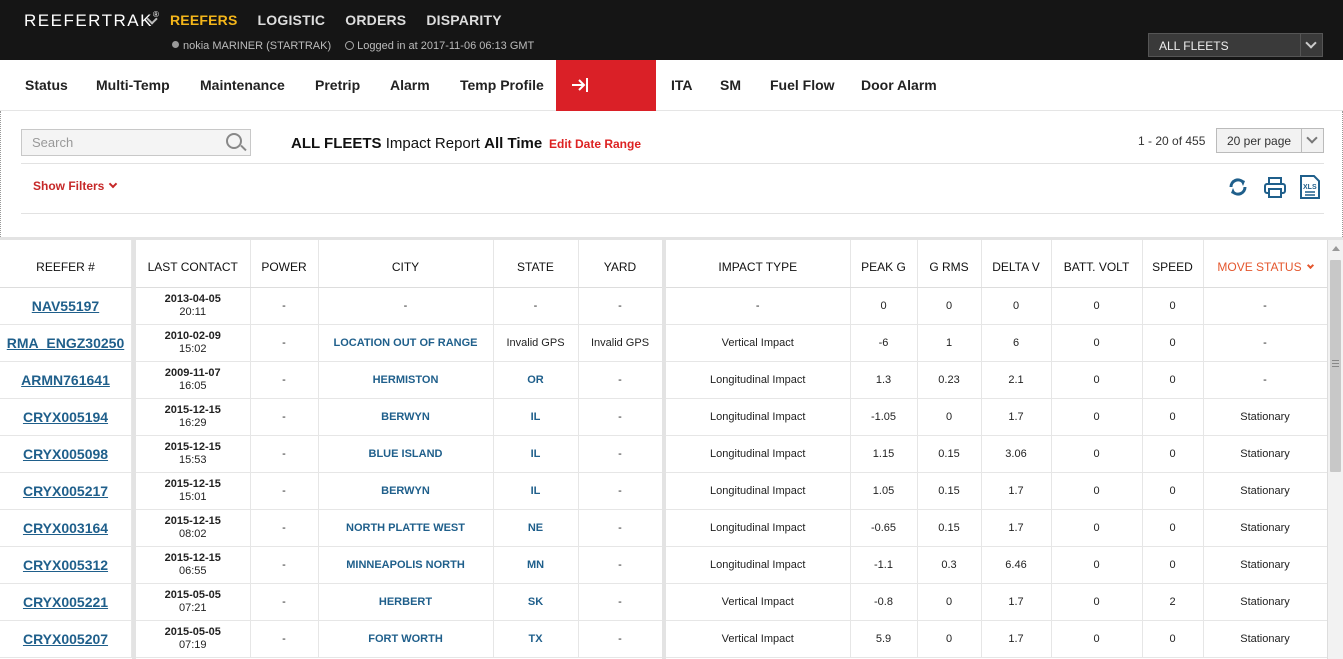  Describe the element at coordinates (92, 20) in the screenshot. I see `brand-logo: REEFERTRAK®` at that location.